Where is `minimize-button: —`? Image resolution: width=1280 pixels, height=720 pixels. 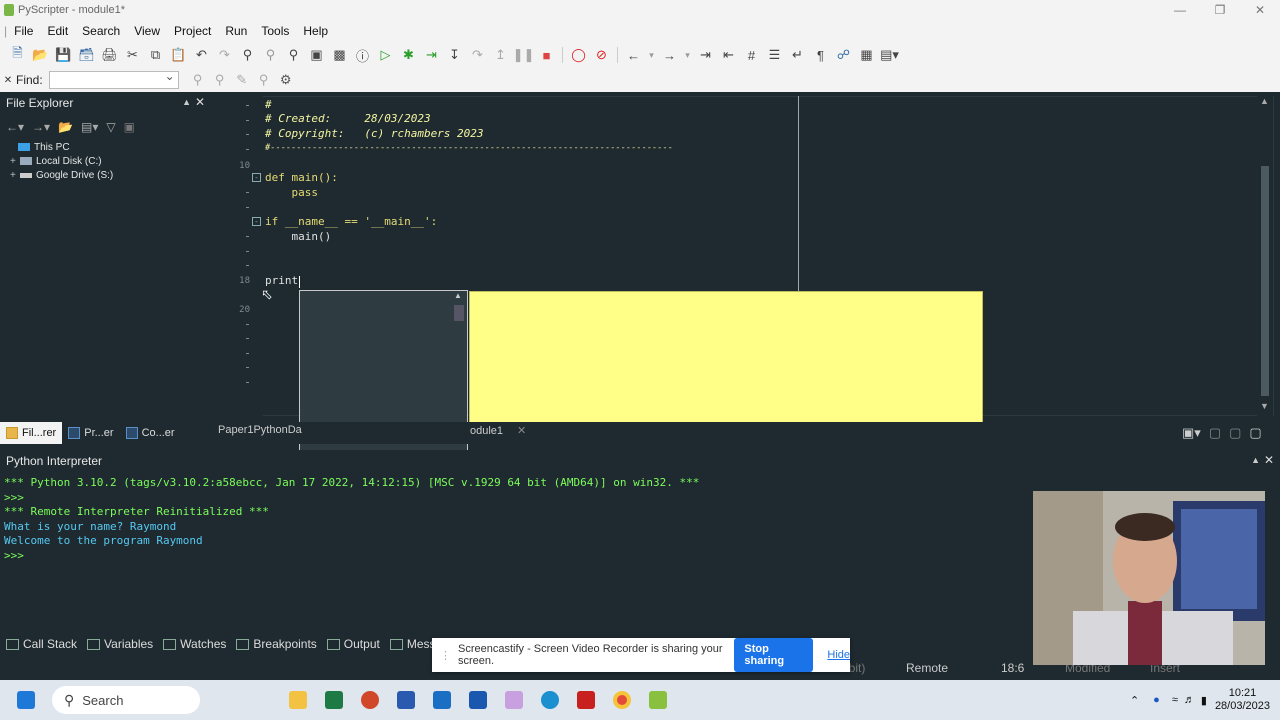 minimize-button: — is located at coordinates (1180, 10).